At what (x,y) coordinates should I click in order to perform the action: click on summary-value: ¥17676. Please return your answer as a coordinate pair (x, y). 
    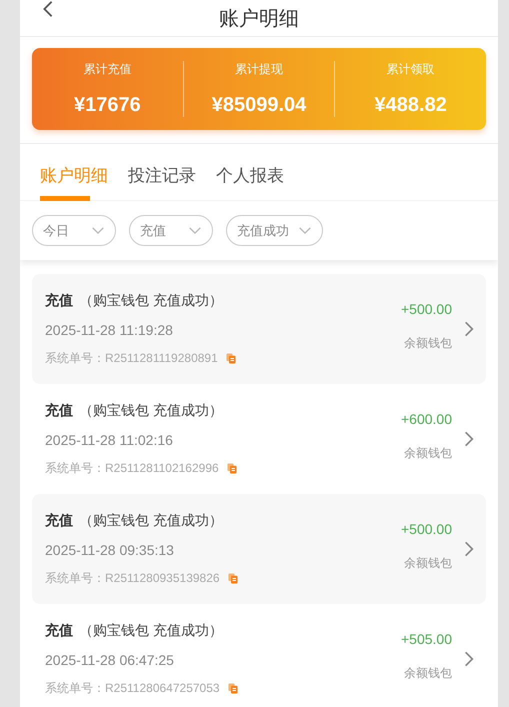
    Looking at the image, I should click on (107, 105).